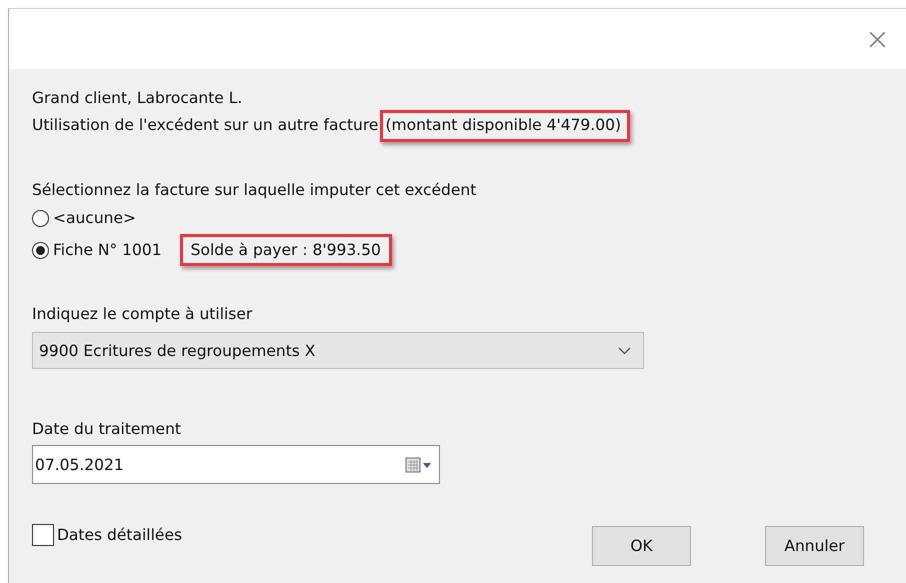  I want to click on chevron-down-icon, so click(624, 350).